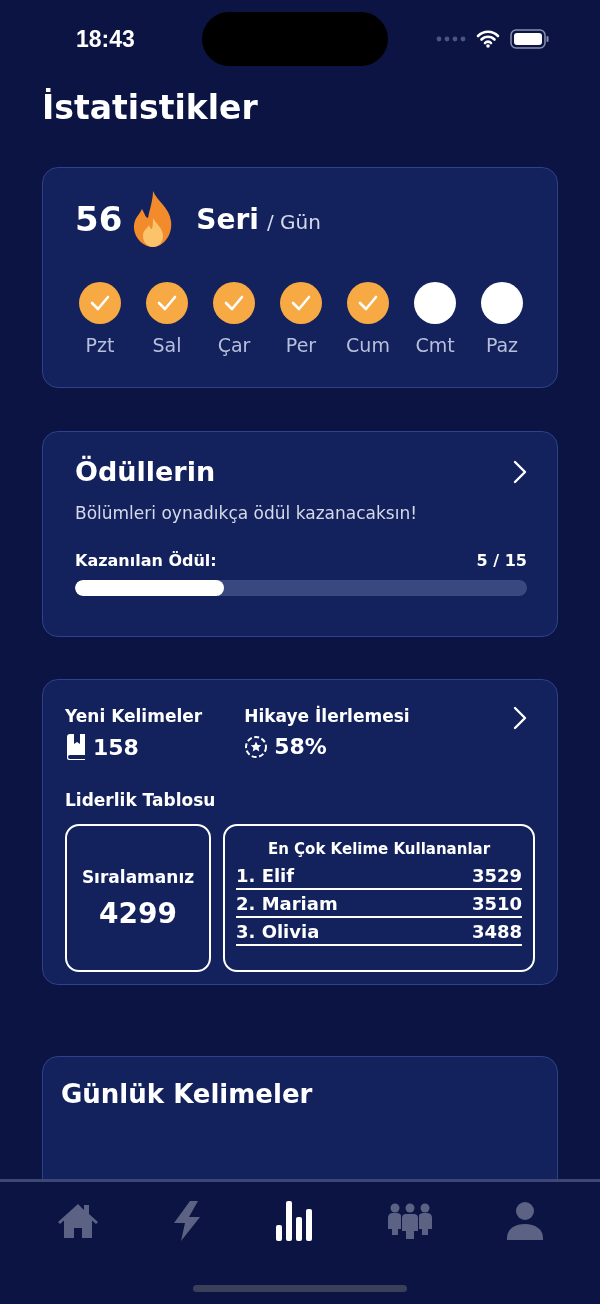 This screenshot has width=600, height=1304. Describe the element at coordinates (141, 800) in the screenshot. I see `leaderboard-title: Liderlik Tablosu` at that location.